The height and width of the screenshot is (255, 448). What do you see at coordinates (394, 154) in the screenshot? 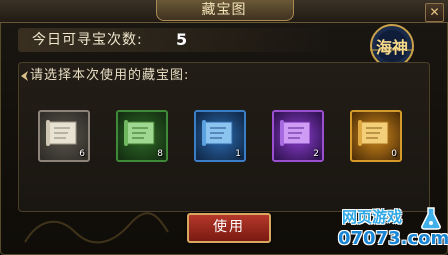
I see `map-count: 0` at bounding box center [394, 154].